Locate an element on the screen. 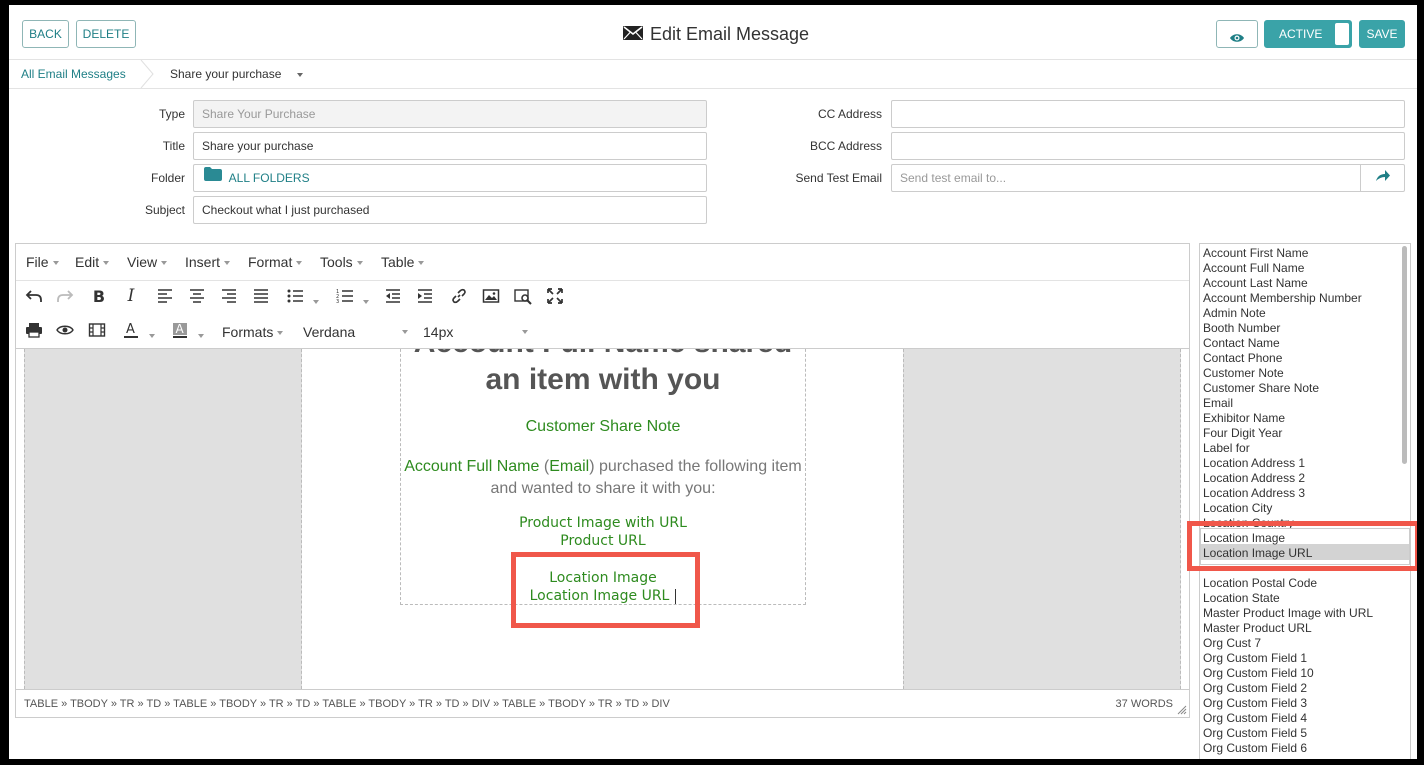 This screenshot has height=765, width=1424. redo-icon is located at coordinates (65, 296).